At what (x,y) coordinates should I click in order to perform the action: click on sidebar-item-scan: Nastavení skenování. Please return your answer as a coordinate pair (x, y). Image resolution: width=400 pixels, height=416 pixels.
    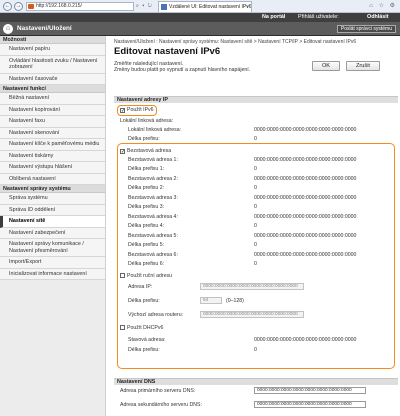
    Looking at the image, I should click on (52, 133).